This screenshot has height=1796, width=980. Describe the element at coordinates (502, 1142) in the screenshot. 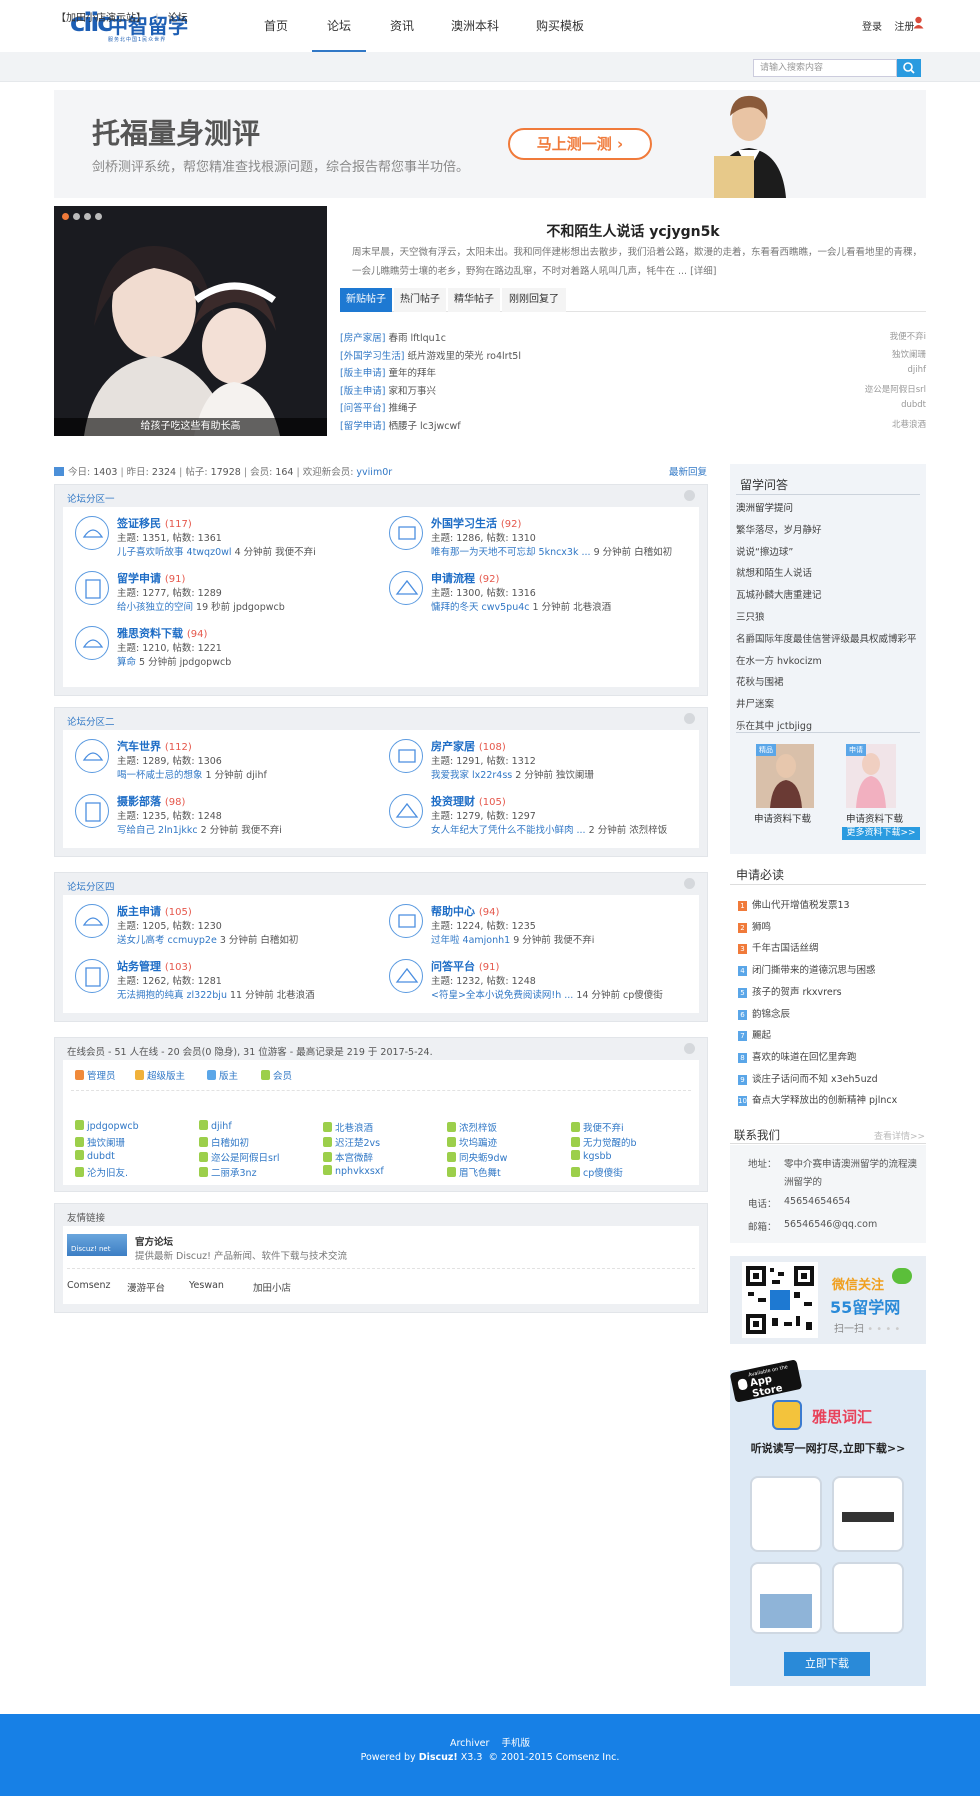

I see `online-user: 坎坞蹁迹` at that location.